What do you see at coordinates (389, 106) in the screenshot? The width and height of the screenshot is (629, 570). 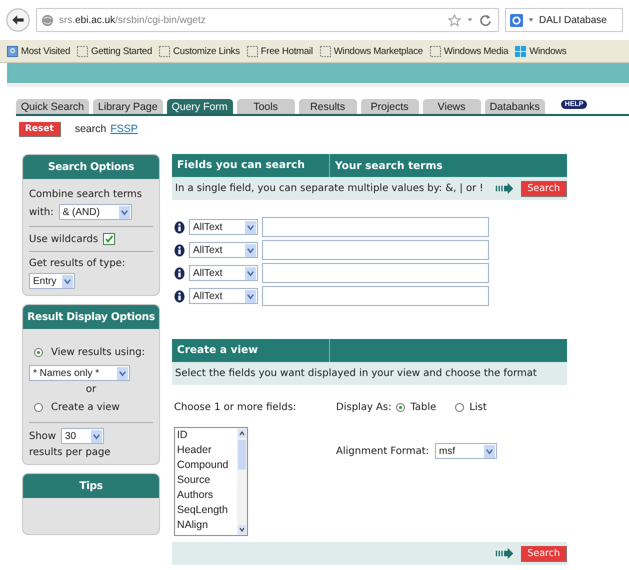 I see `nav-tab: Projects` at bounding box center [389, 106].